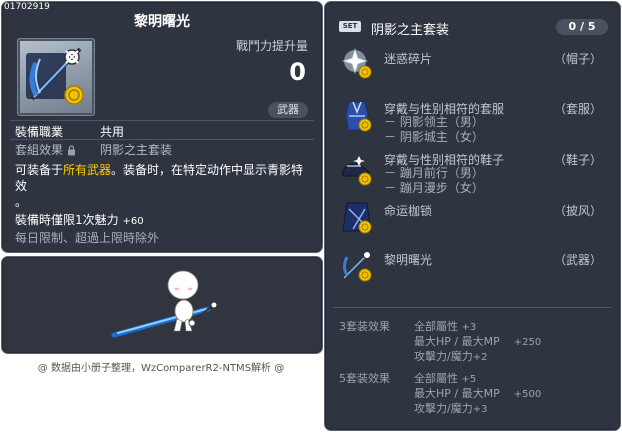 The image size is (622, 432). What do you see at coordinates (39, 150) in the screenshot?
I see `set-effect-label-text: 套組效果` at bounding box center [39, 150].